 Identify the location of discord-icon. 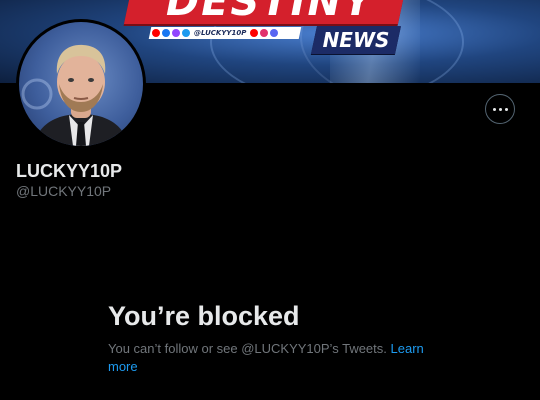
(274, 33).